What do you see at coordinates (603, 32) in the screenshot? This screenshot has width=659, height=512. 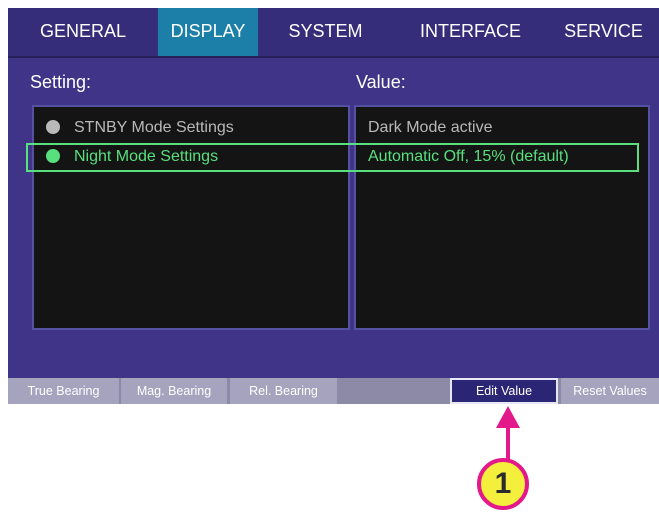 I see `tab-service: SERVICE` at bounding box center [603, 32].